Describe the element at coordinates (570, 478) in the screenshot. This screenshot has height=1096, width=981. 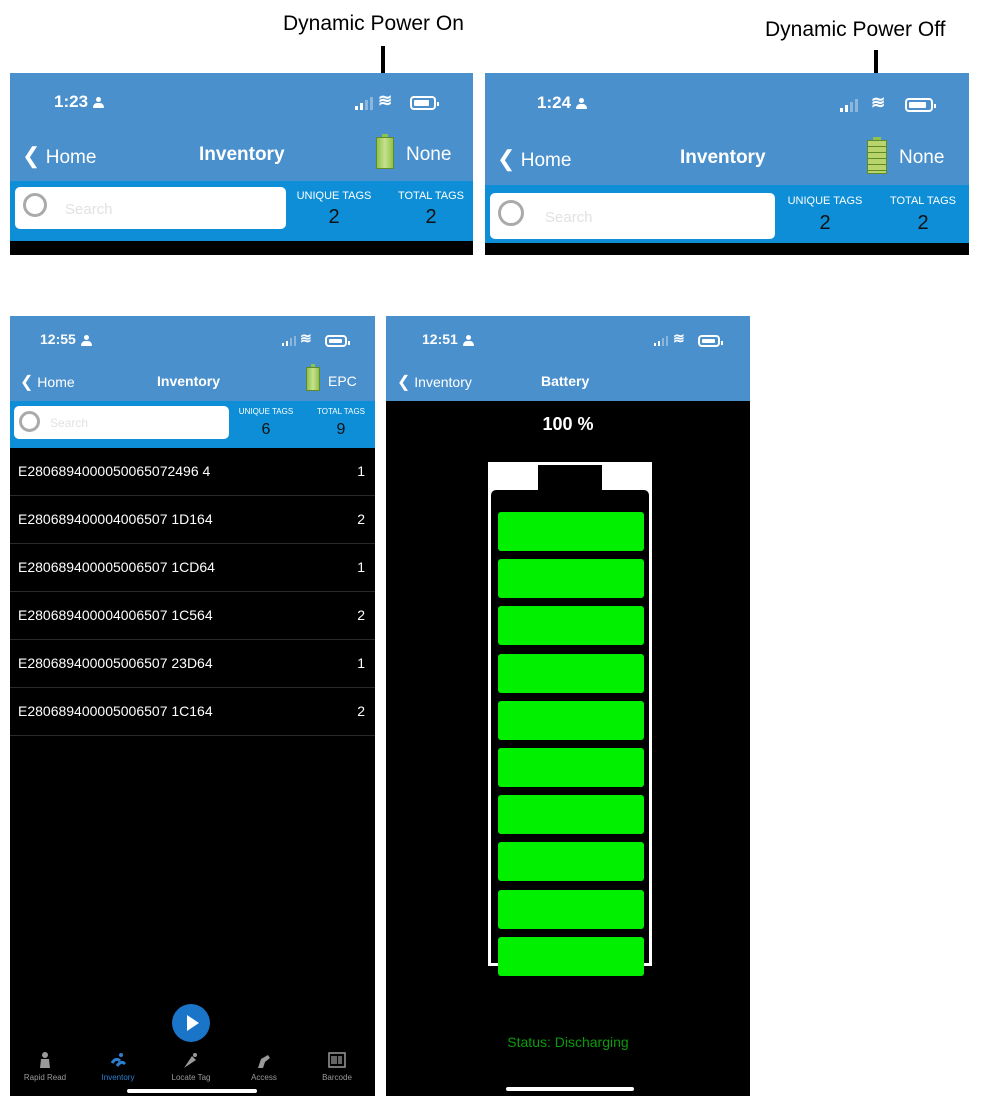
I see `battery-terminal` at that location.